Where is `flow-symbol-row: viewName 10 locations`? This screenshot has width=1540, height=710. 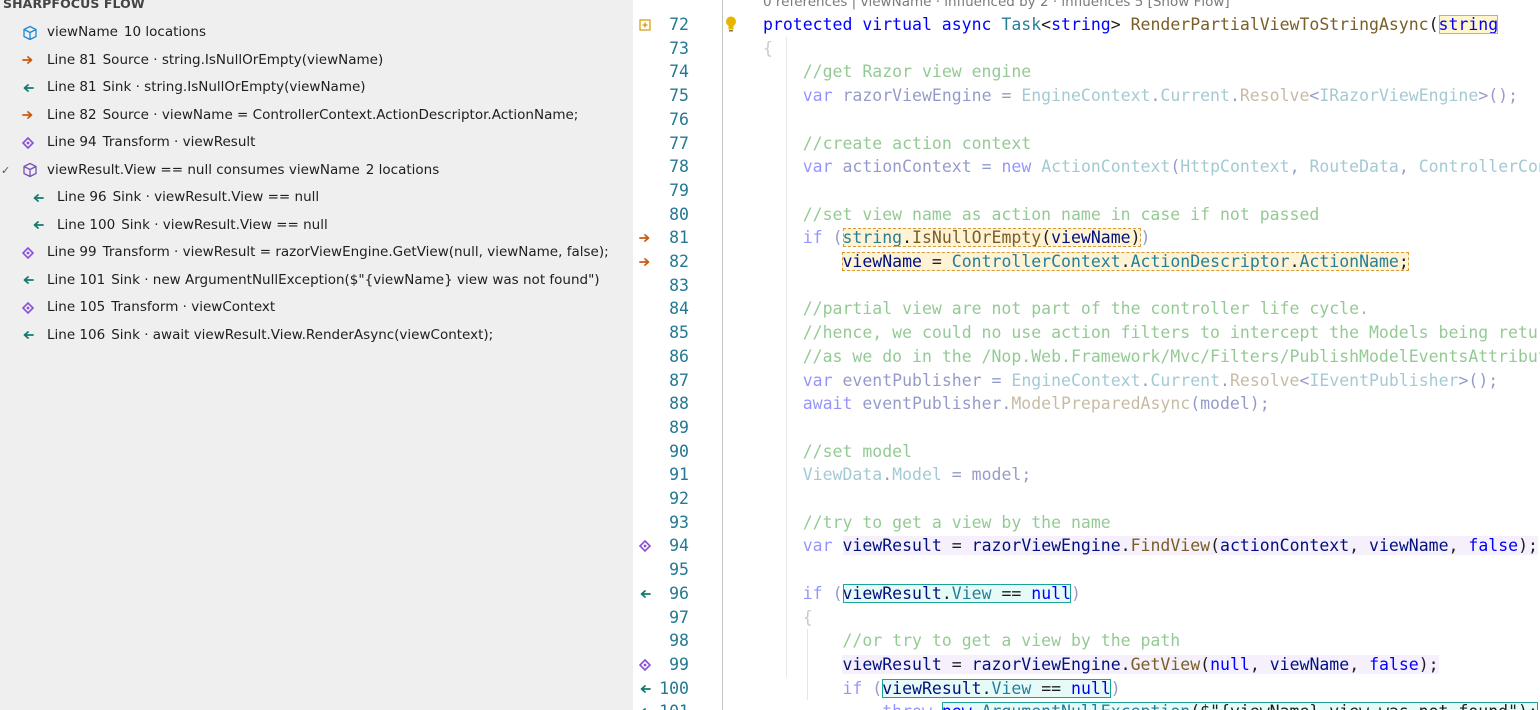 flow-symbol-row: viewName 10 locations is located at coordinates (316, 32).